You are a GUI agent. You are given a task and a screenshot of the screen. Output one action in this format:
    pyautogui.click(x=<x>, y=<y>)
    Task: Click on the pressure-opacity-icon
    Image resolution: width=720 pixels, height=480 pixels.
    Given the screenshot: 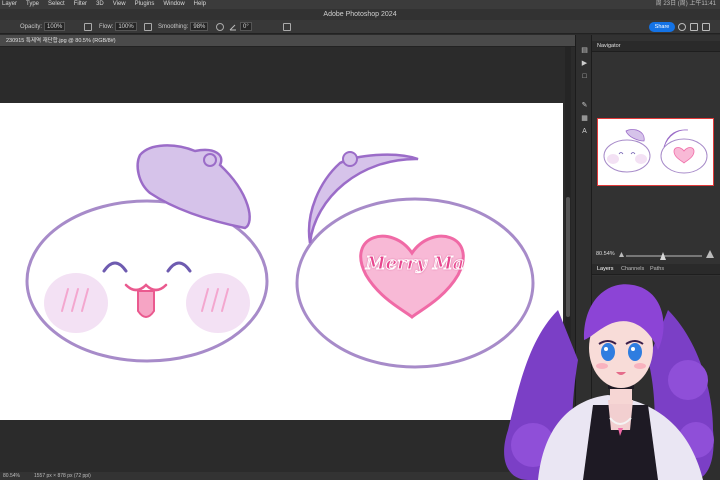 What is the action you would take?
    pyautogui.click(x=88, y=27)
    